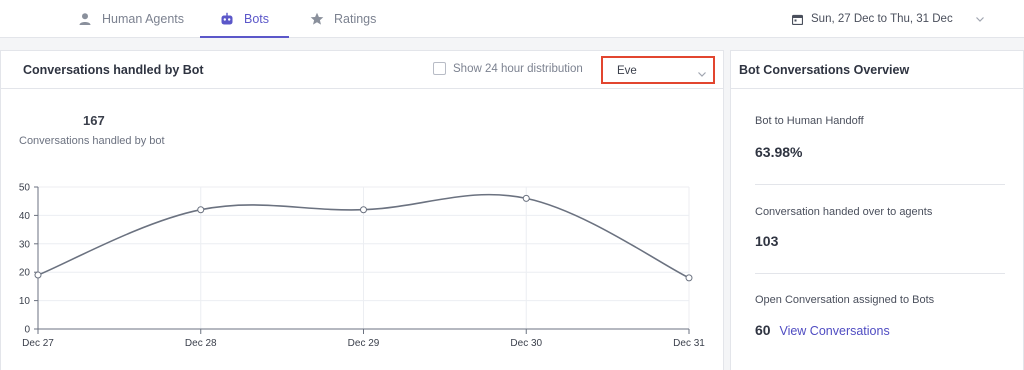  Describe the element at coordinates (25, 273) in the screenshot. I see `y-tick-label: 20` at that location.